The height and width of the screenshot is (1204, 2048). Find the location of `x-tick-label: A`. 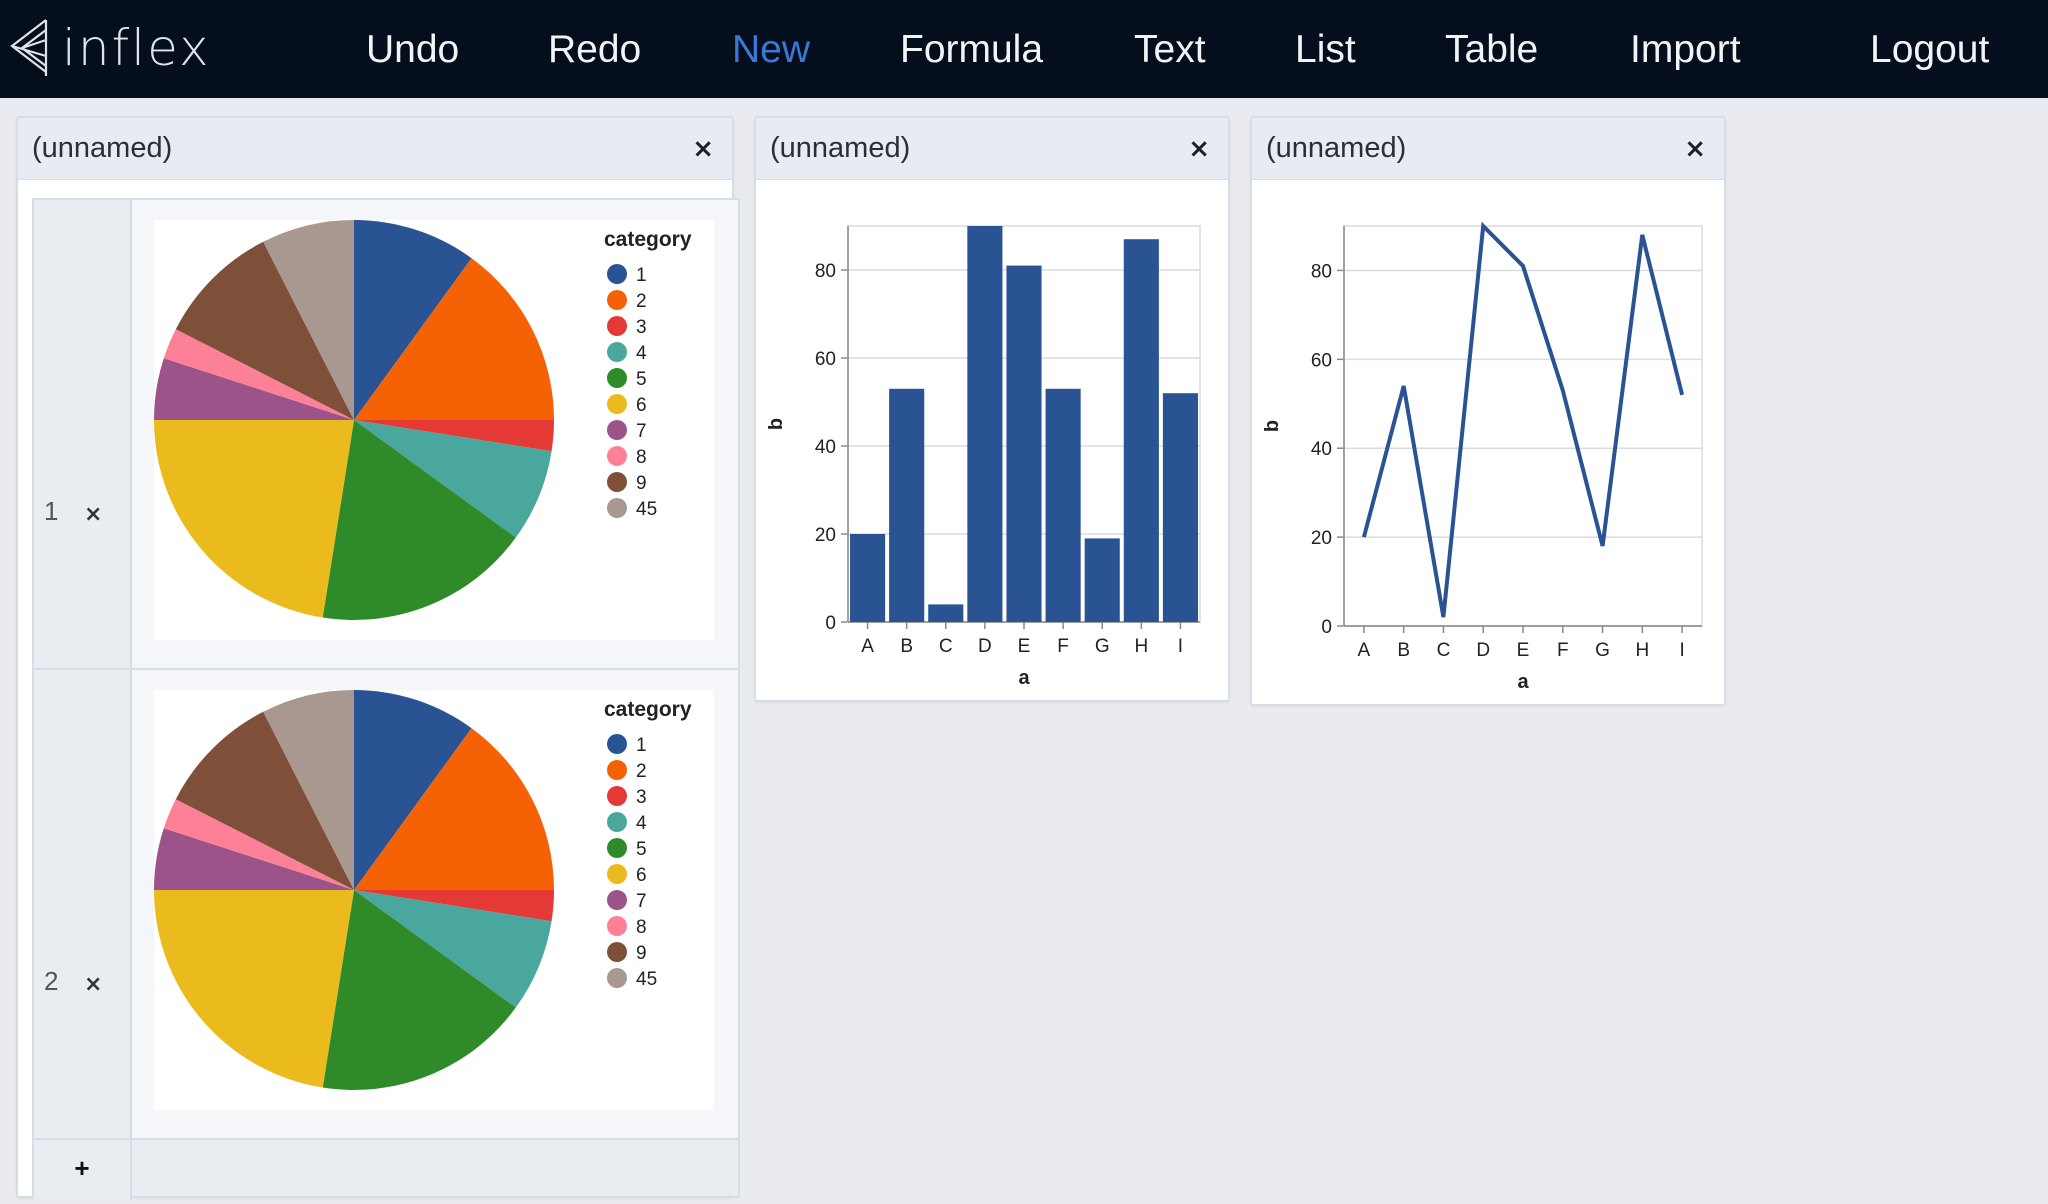

x-tick-label: A is located at coordinates (867, 646).